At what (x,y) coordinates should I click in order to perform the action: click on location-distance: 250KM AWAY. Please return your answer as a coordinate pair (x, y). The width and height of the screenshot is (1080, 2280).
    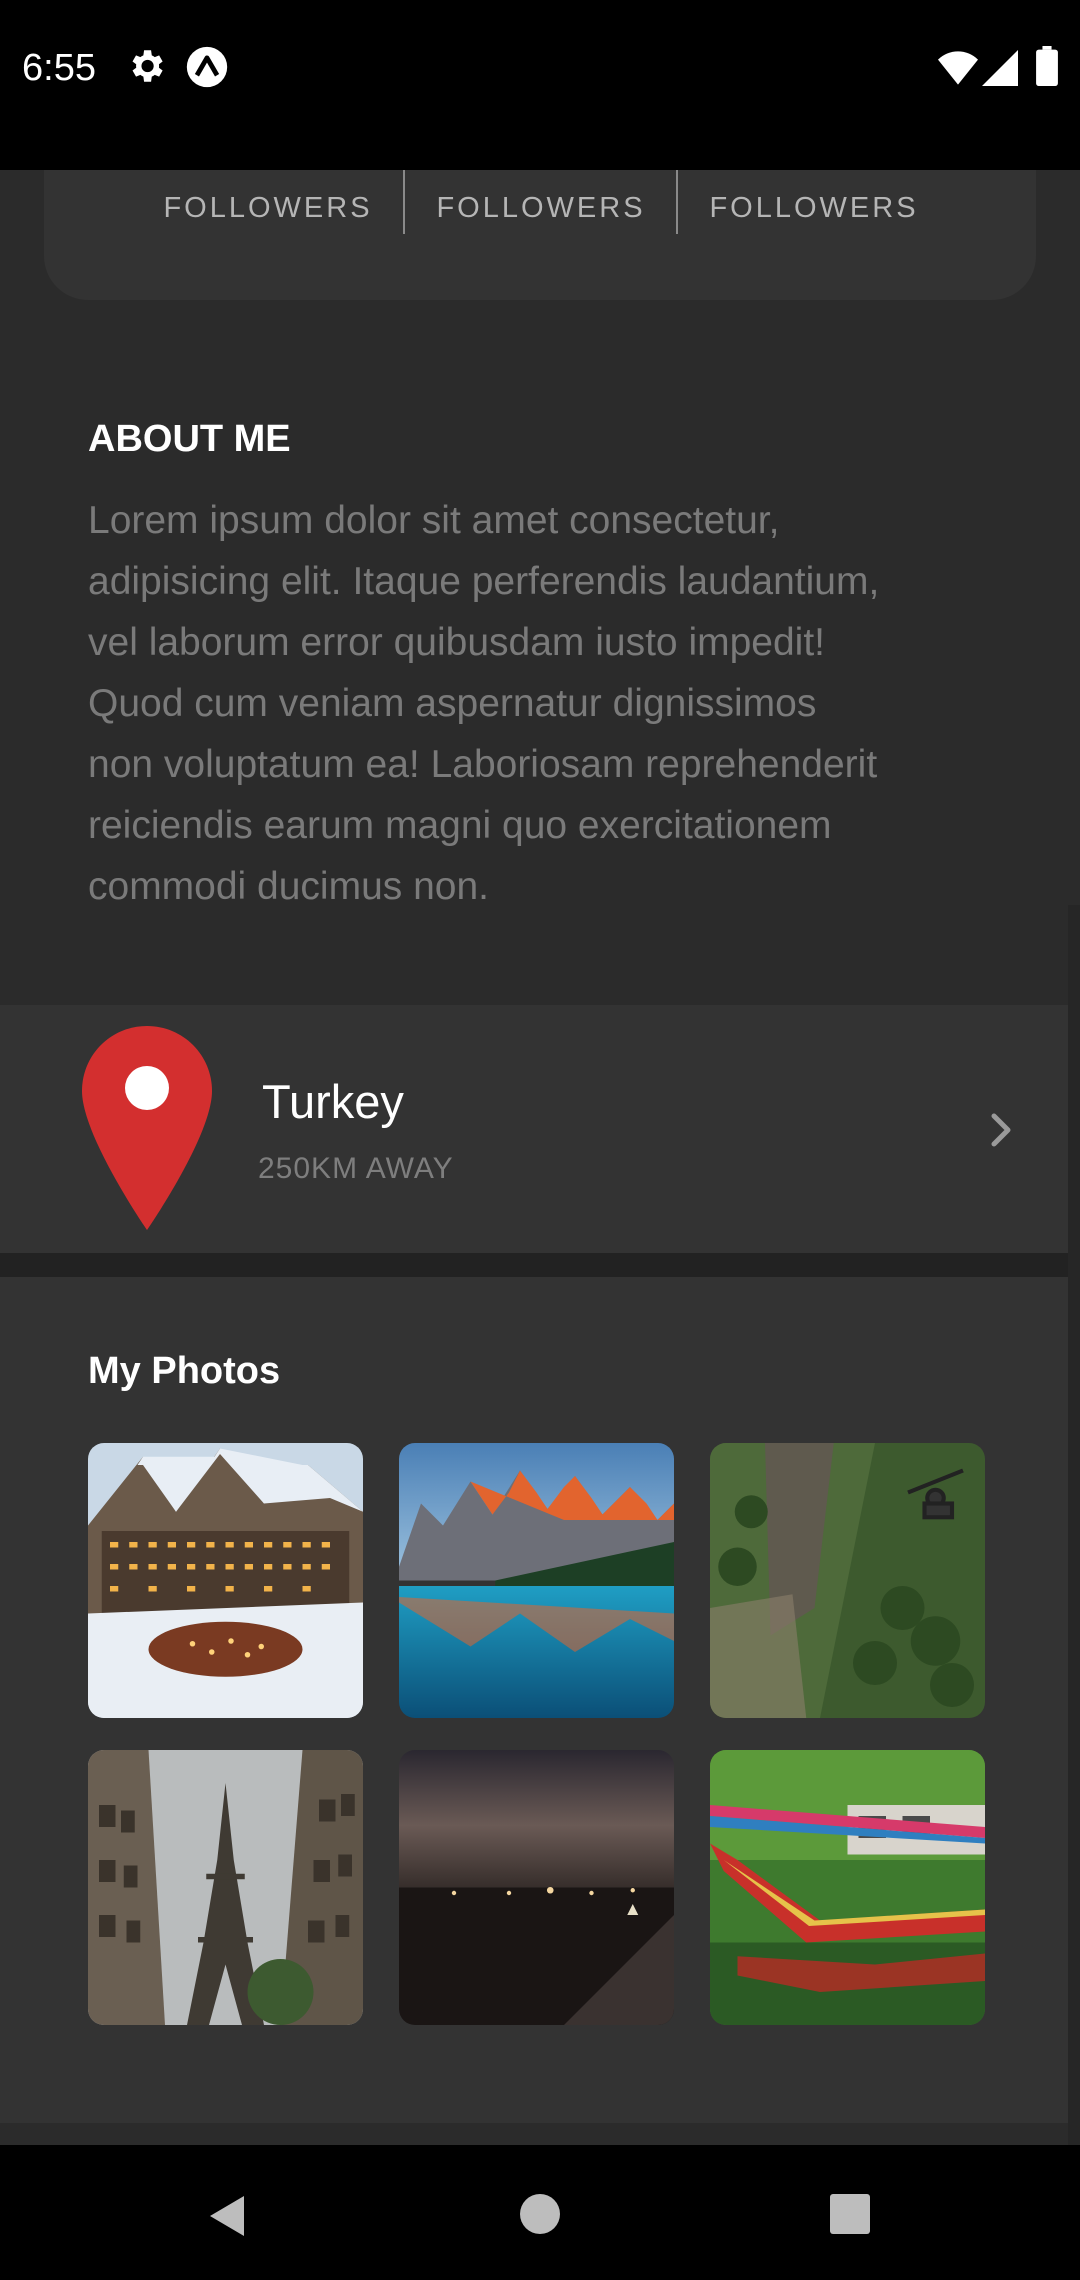
    Looking at the image, I should click on (356, 1168).